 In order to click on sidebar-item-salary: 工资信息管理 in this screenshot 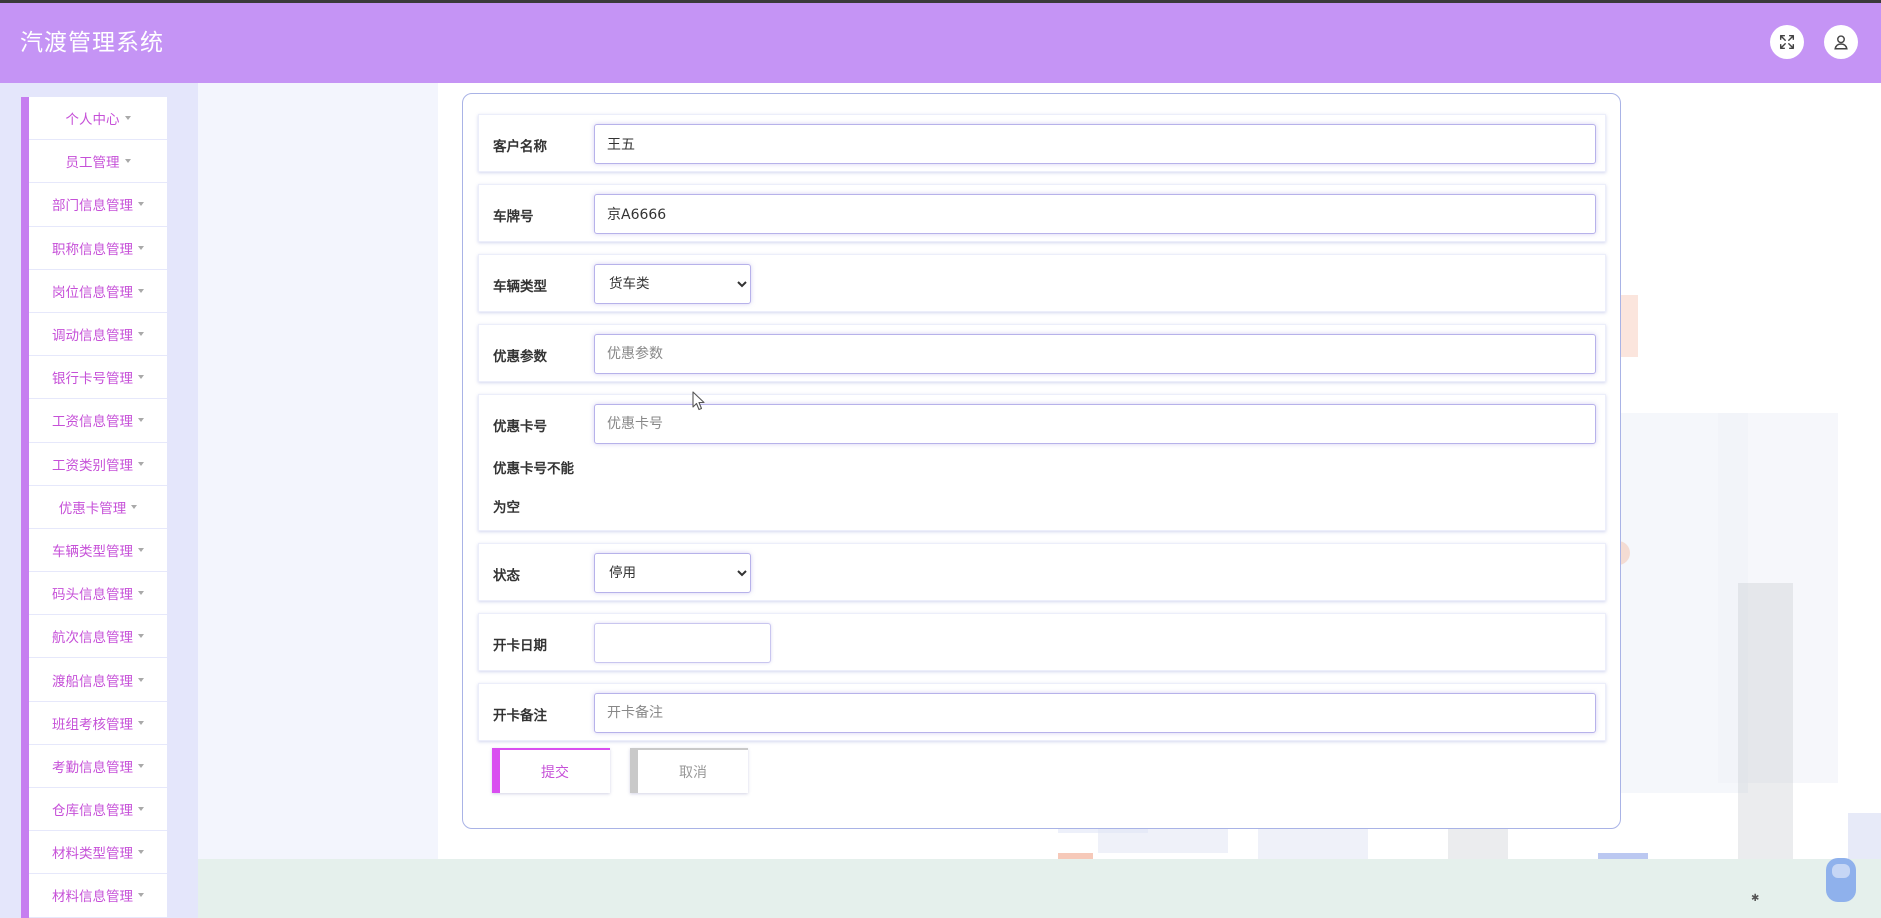, I will do `click(98, 421)`.